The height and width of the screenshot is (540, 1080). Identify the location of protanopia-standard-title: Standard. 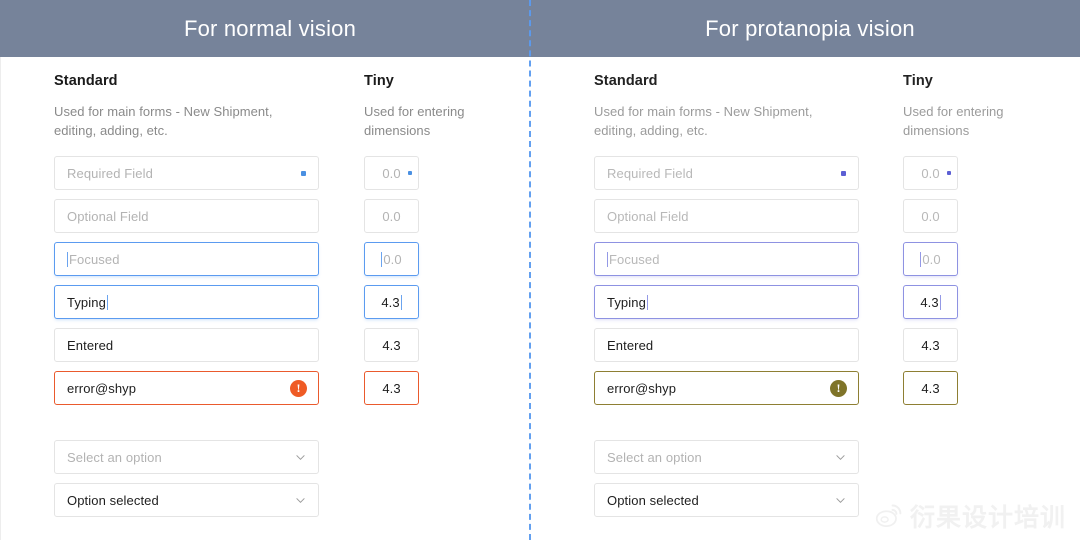
(626, 81).